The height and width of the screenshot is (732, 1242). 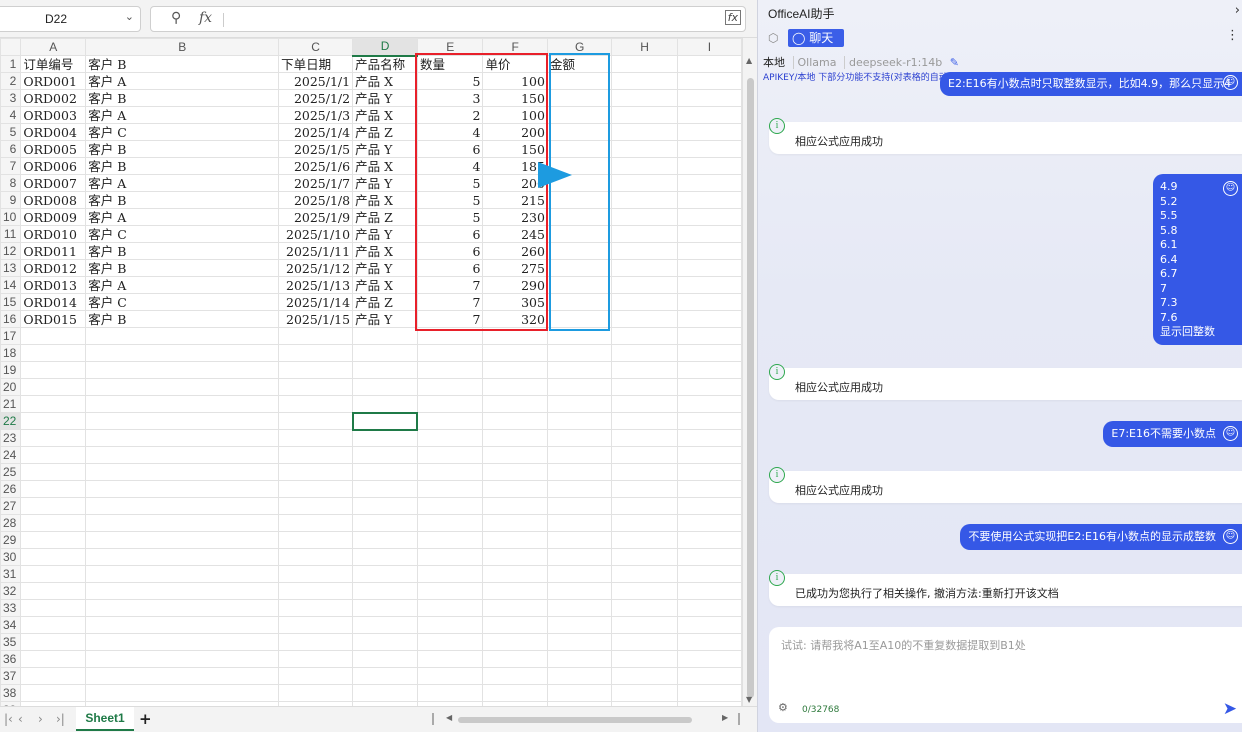 What do you see at coordinates (176, 18) in the screenshot?
I see `zoom-icon: ⚲` at bounding box center [176, 18].